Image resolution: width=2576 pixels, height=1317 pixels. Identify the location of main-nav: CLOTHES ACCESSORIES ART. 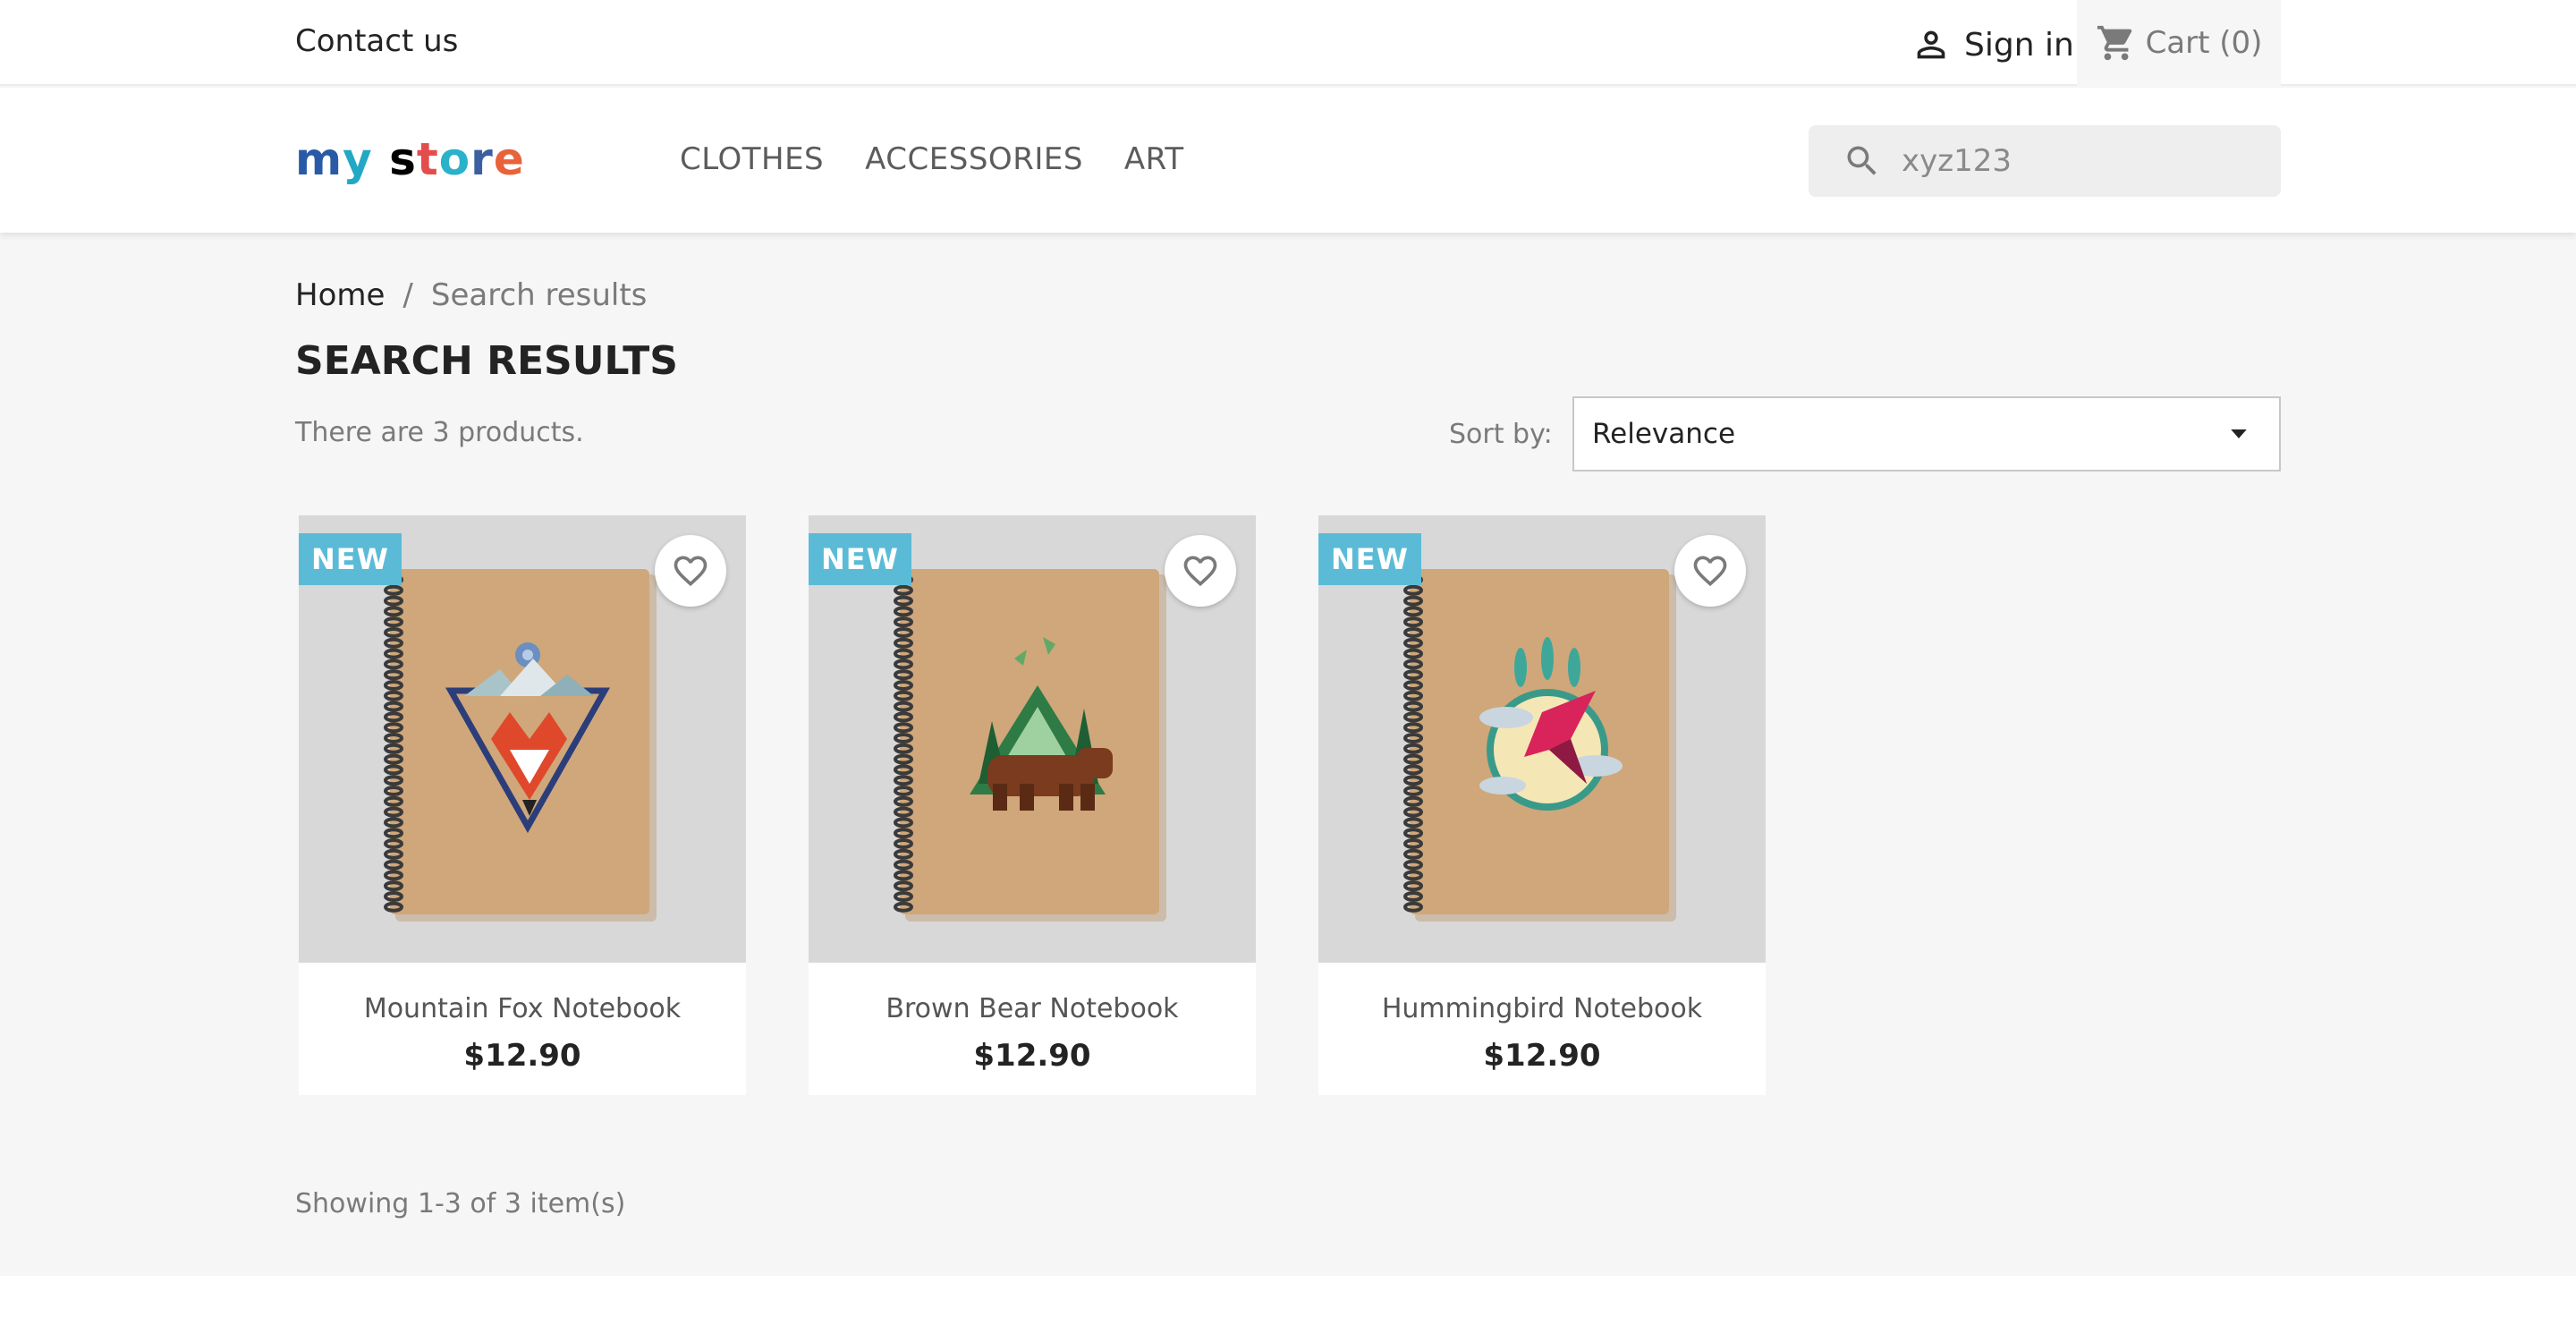
(932, 159).